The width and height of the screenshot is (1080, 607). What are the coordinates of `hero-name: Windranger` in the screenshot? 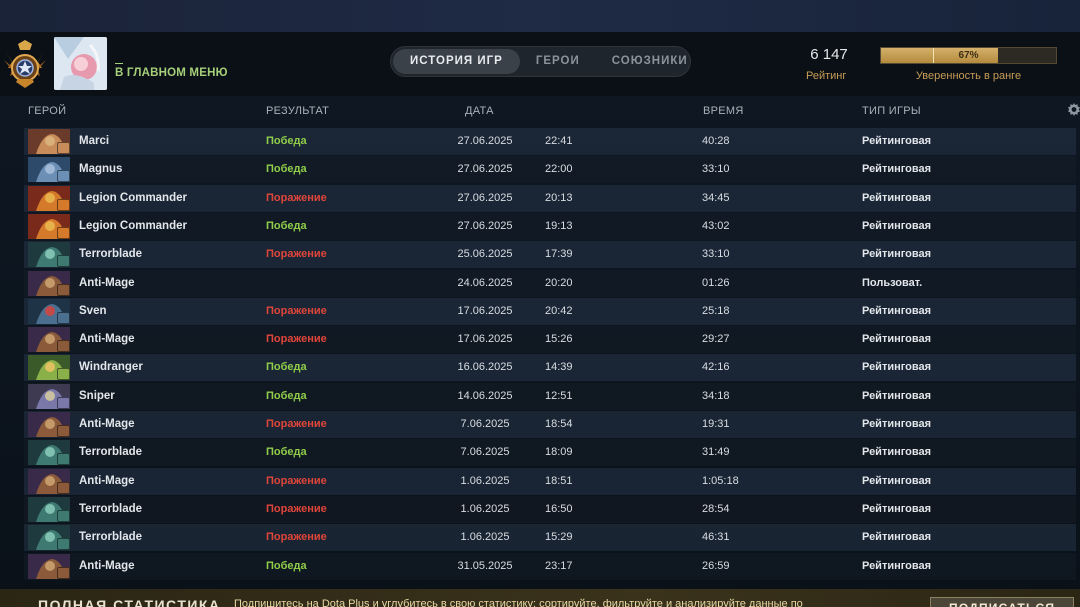 It's located at (111, 367).